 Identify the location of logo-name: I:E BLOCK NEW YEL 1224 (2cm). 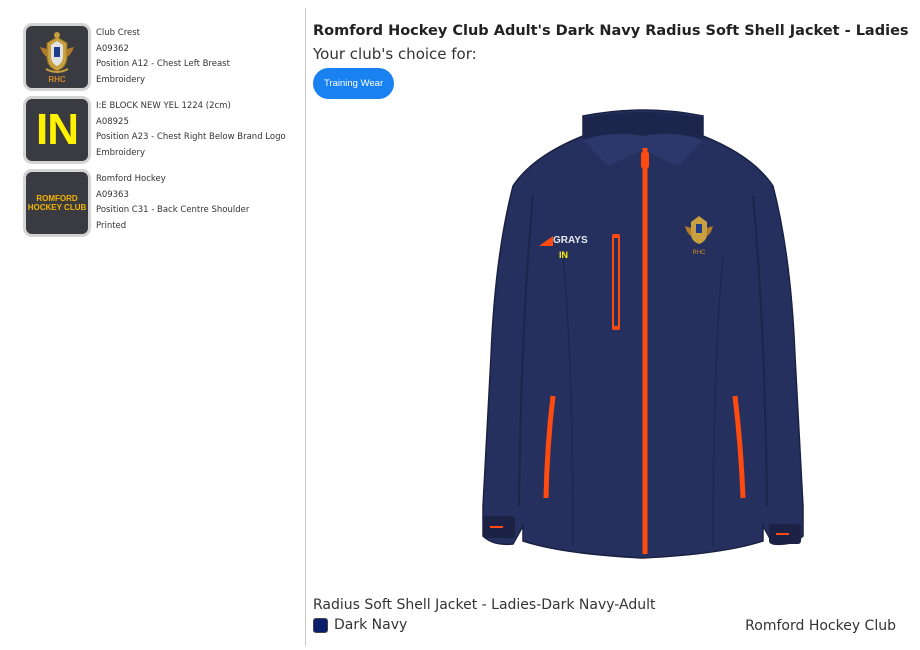
(163, 106).